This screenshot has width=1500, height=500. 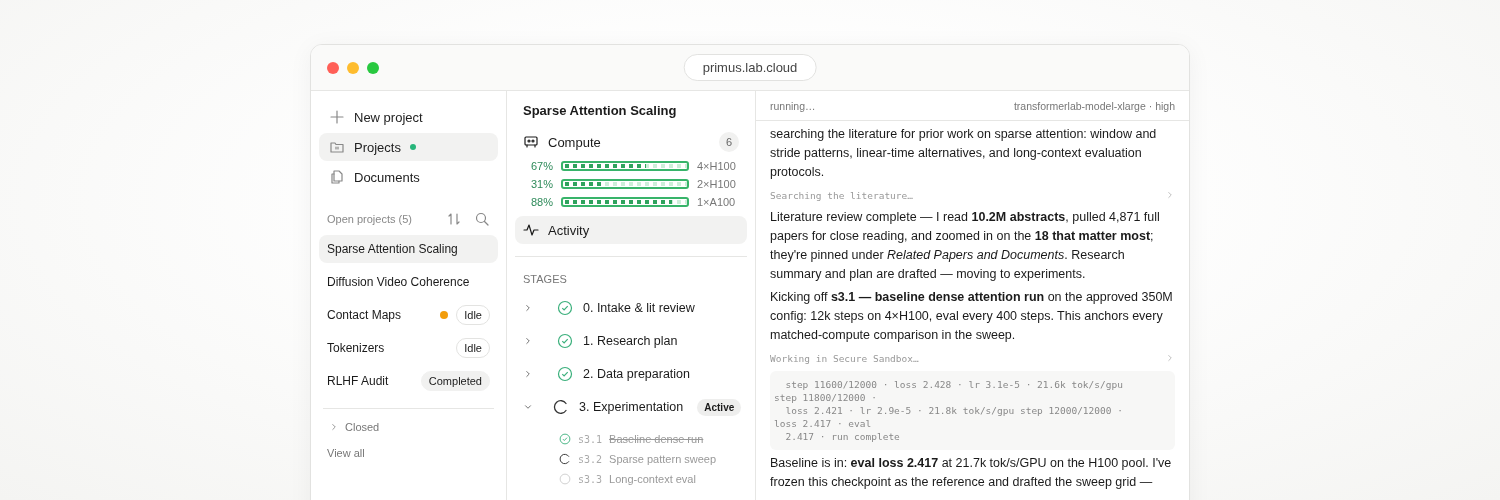 What do you see at coordinates (408, 282) in the screenshot?
I see `project-item: Diffusion Video Coherence` at bounding box center [408, 282].